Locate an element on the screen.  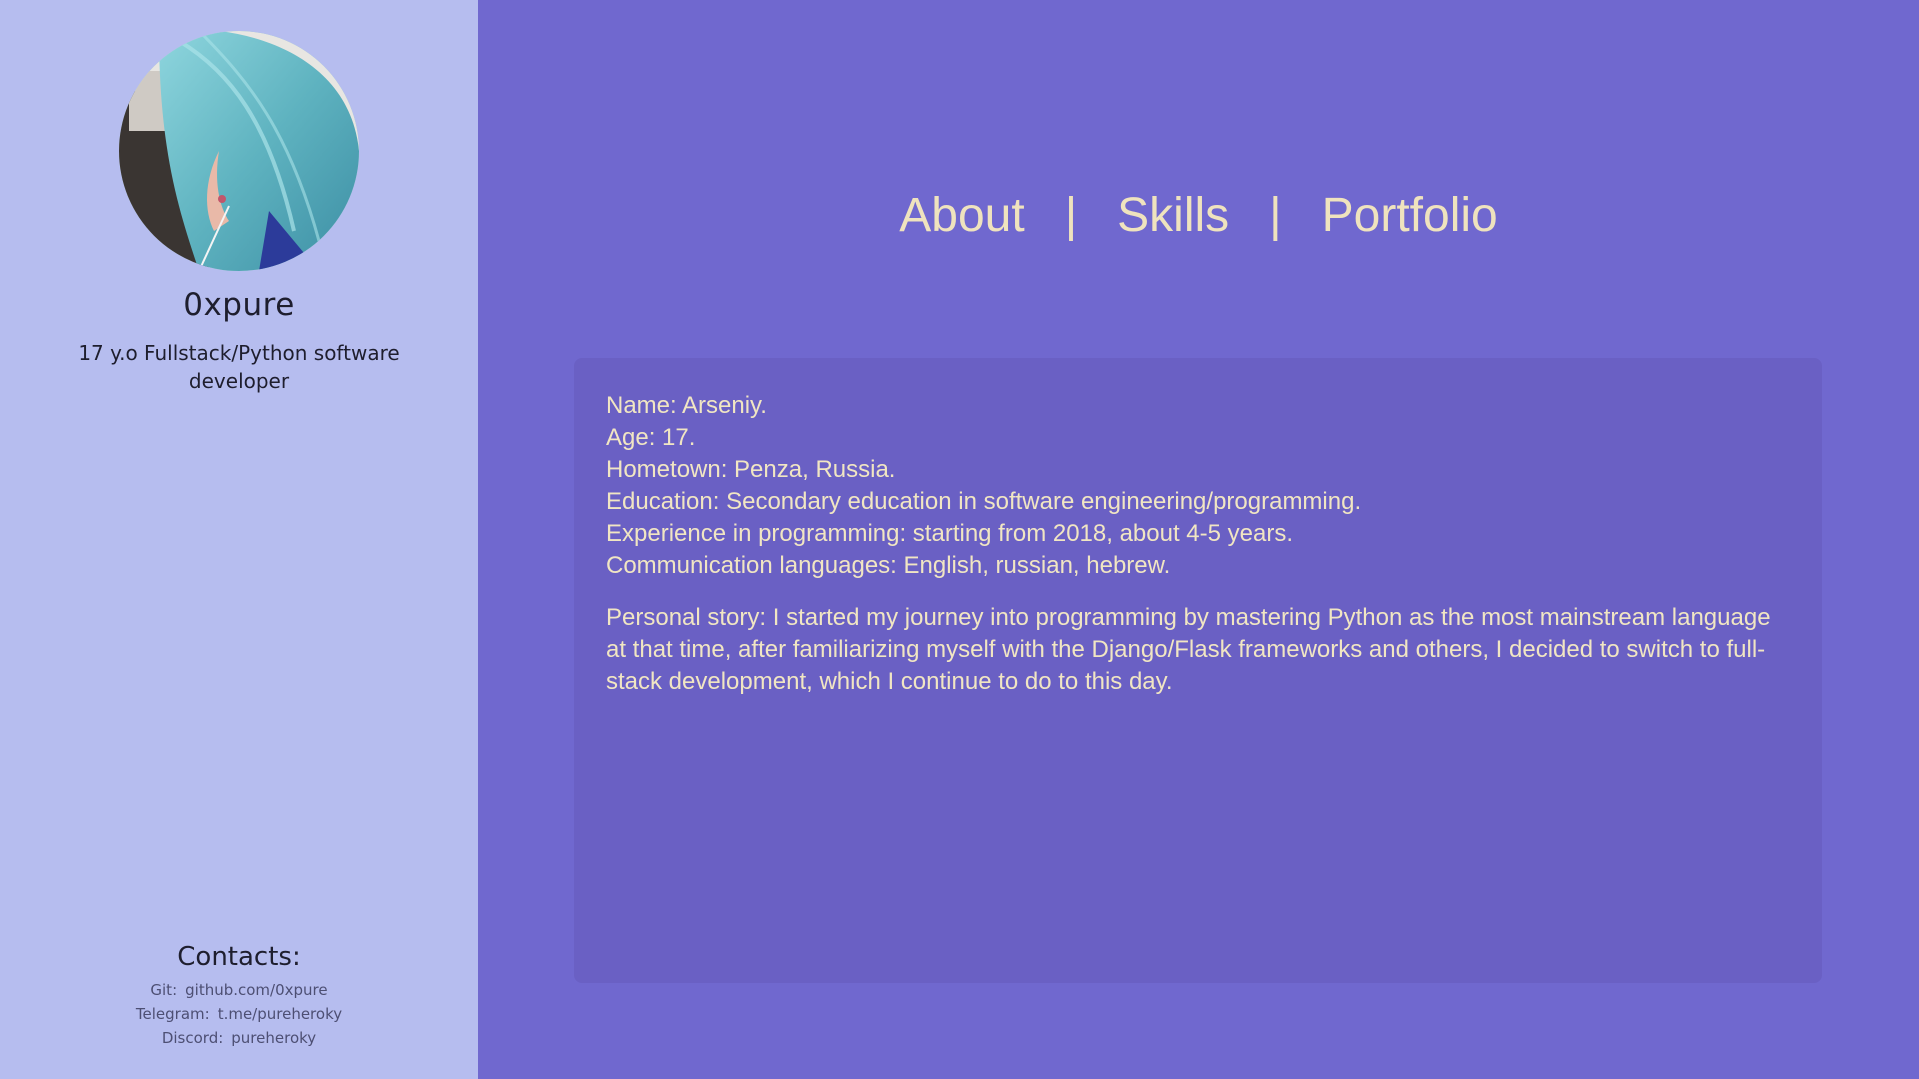
contact-value: t.me/pureheroky is located at coordinates (280, 1014).